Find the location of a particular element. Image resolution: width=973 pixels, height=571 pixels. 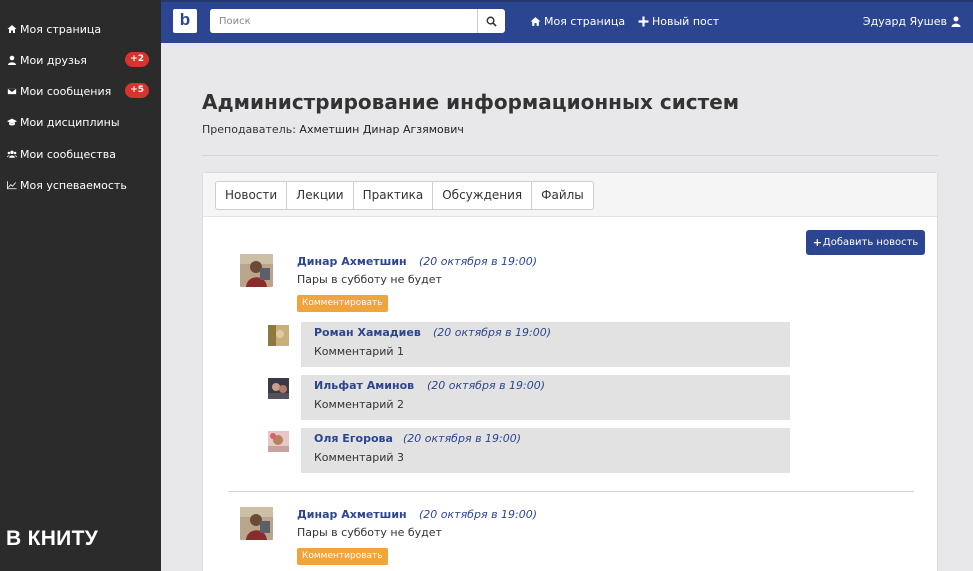

friends-badge: +2 is located at coordinates (137, 59).